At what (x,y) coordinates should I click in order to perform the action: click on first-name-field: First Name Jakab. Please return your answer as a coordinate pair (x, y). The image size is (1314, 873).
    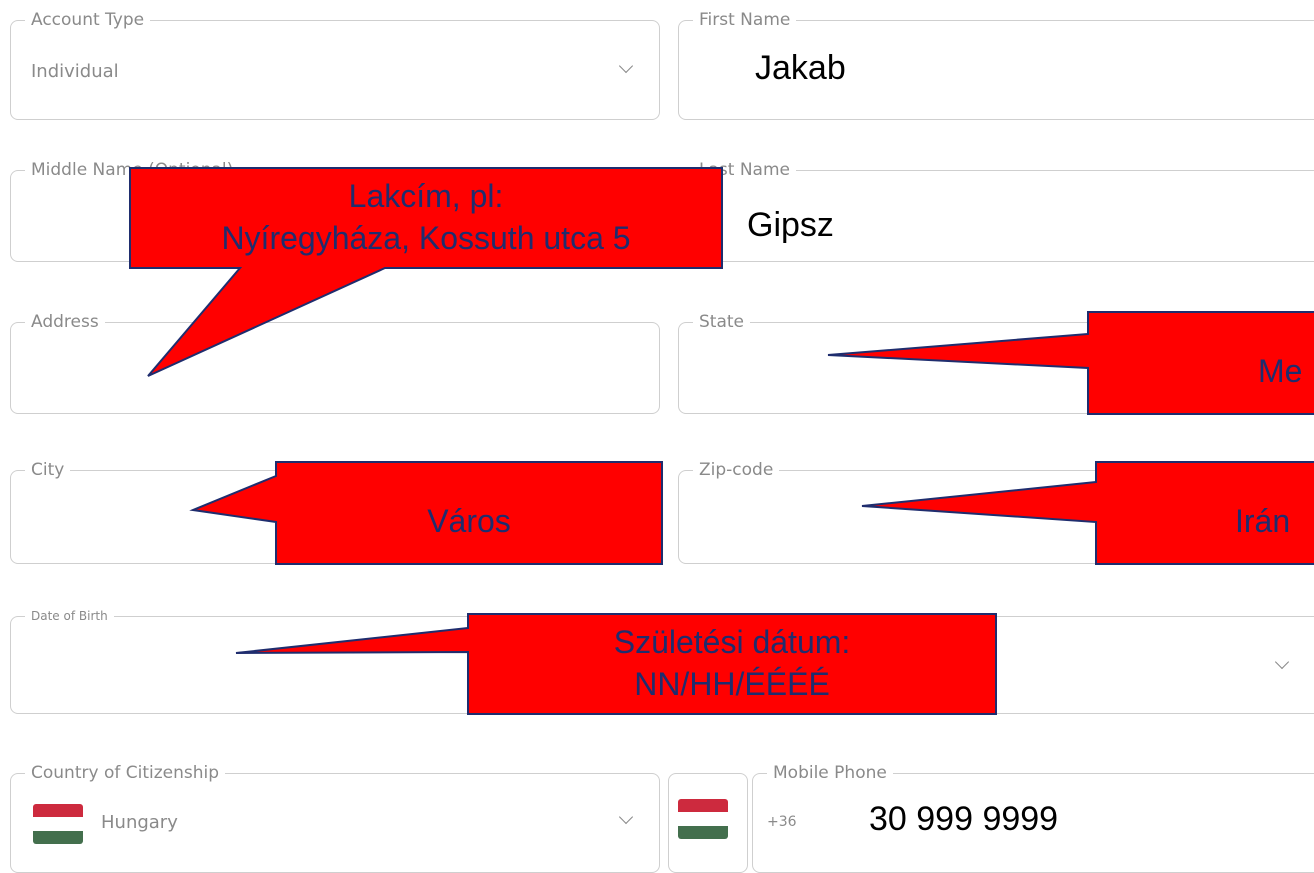
    Looking at the image, I should click on (996, 65).